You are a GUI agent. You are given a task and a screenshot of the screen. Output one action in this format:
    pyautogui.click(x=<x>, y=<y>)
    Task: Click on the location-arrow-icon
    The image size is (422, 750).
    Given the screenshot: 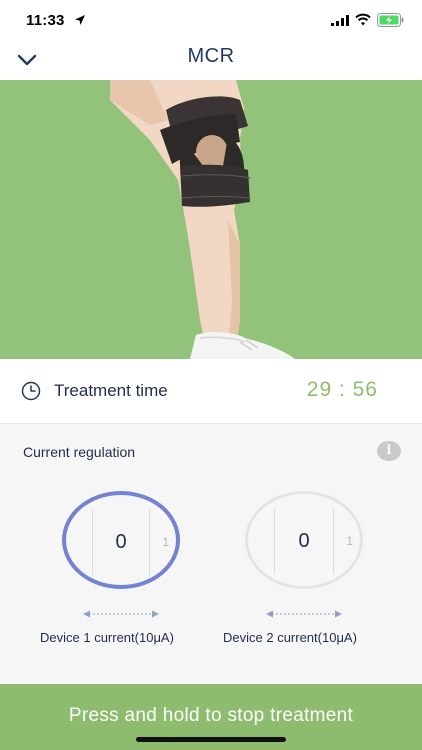 What is the action you would take?
    pyautogui.click(x=80, y=20)
    